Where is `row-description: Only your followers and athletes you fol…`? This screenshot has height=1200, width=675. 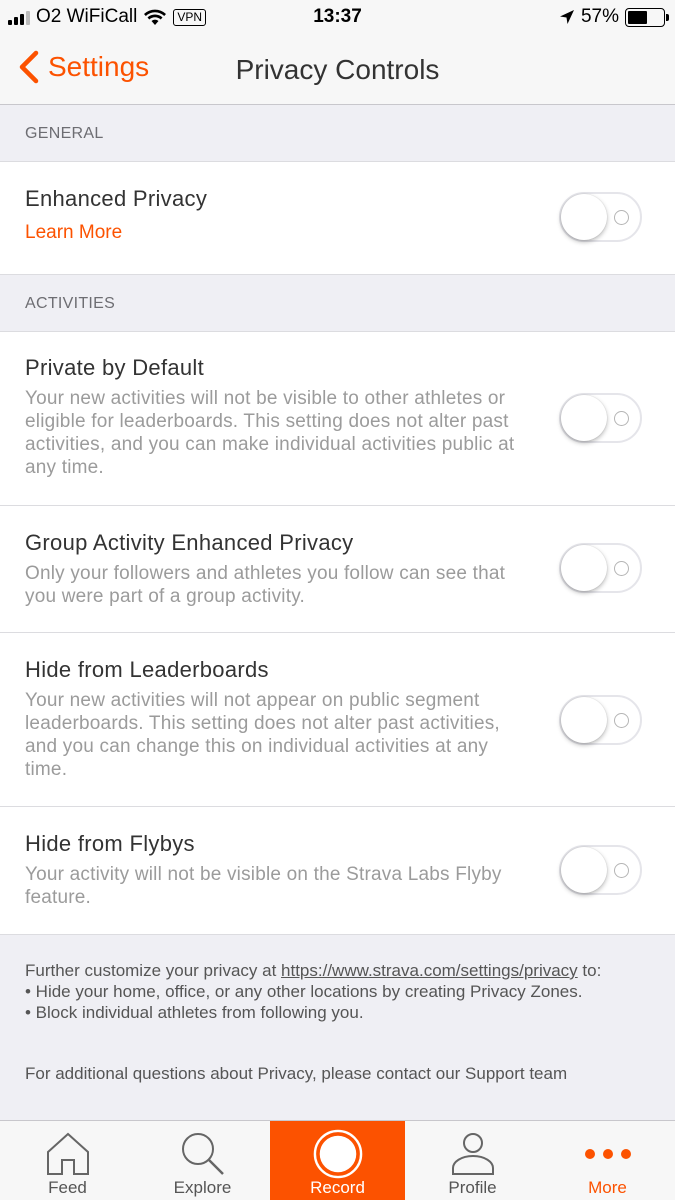 row-description: Only your followers and athletes you fol… is located at coordinates (265, 585).